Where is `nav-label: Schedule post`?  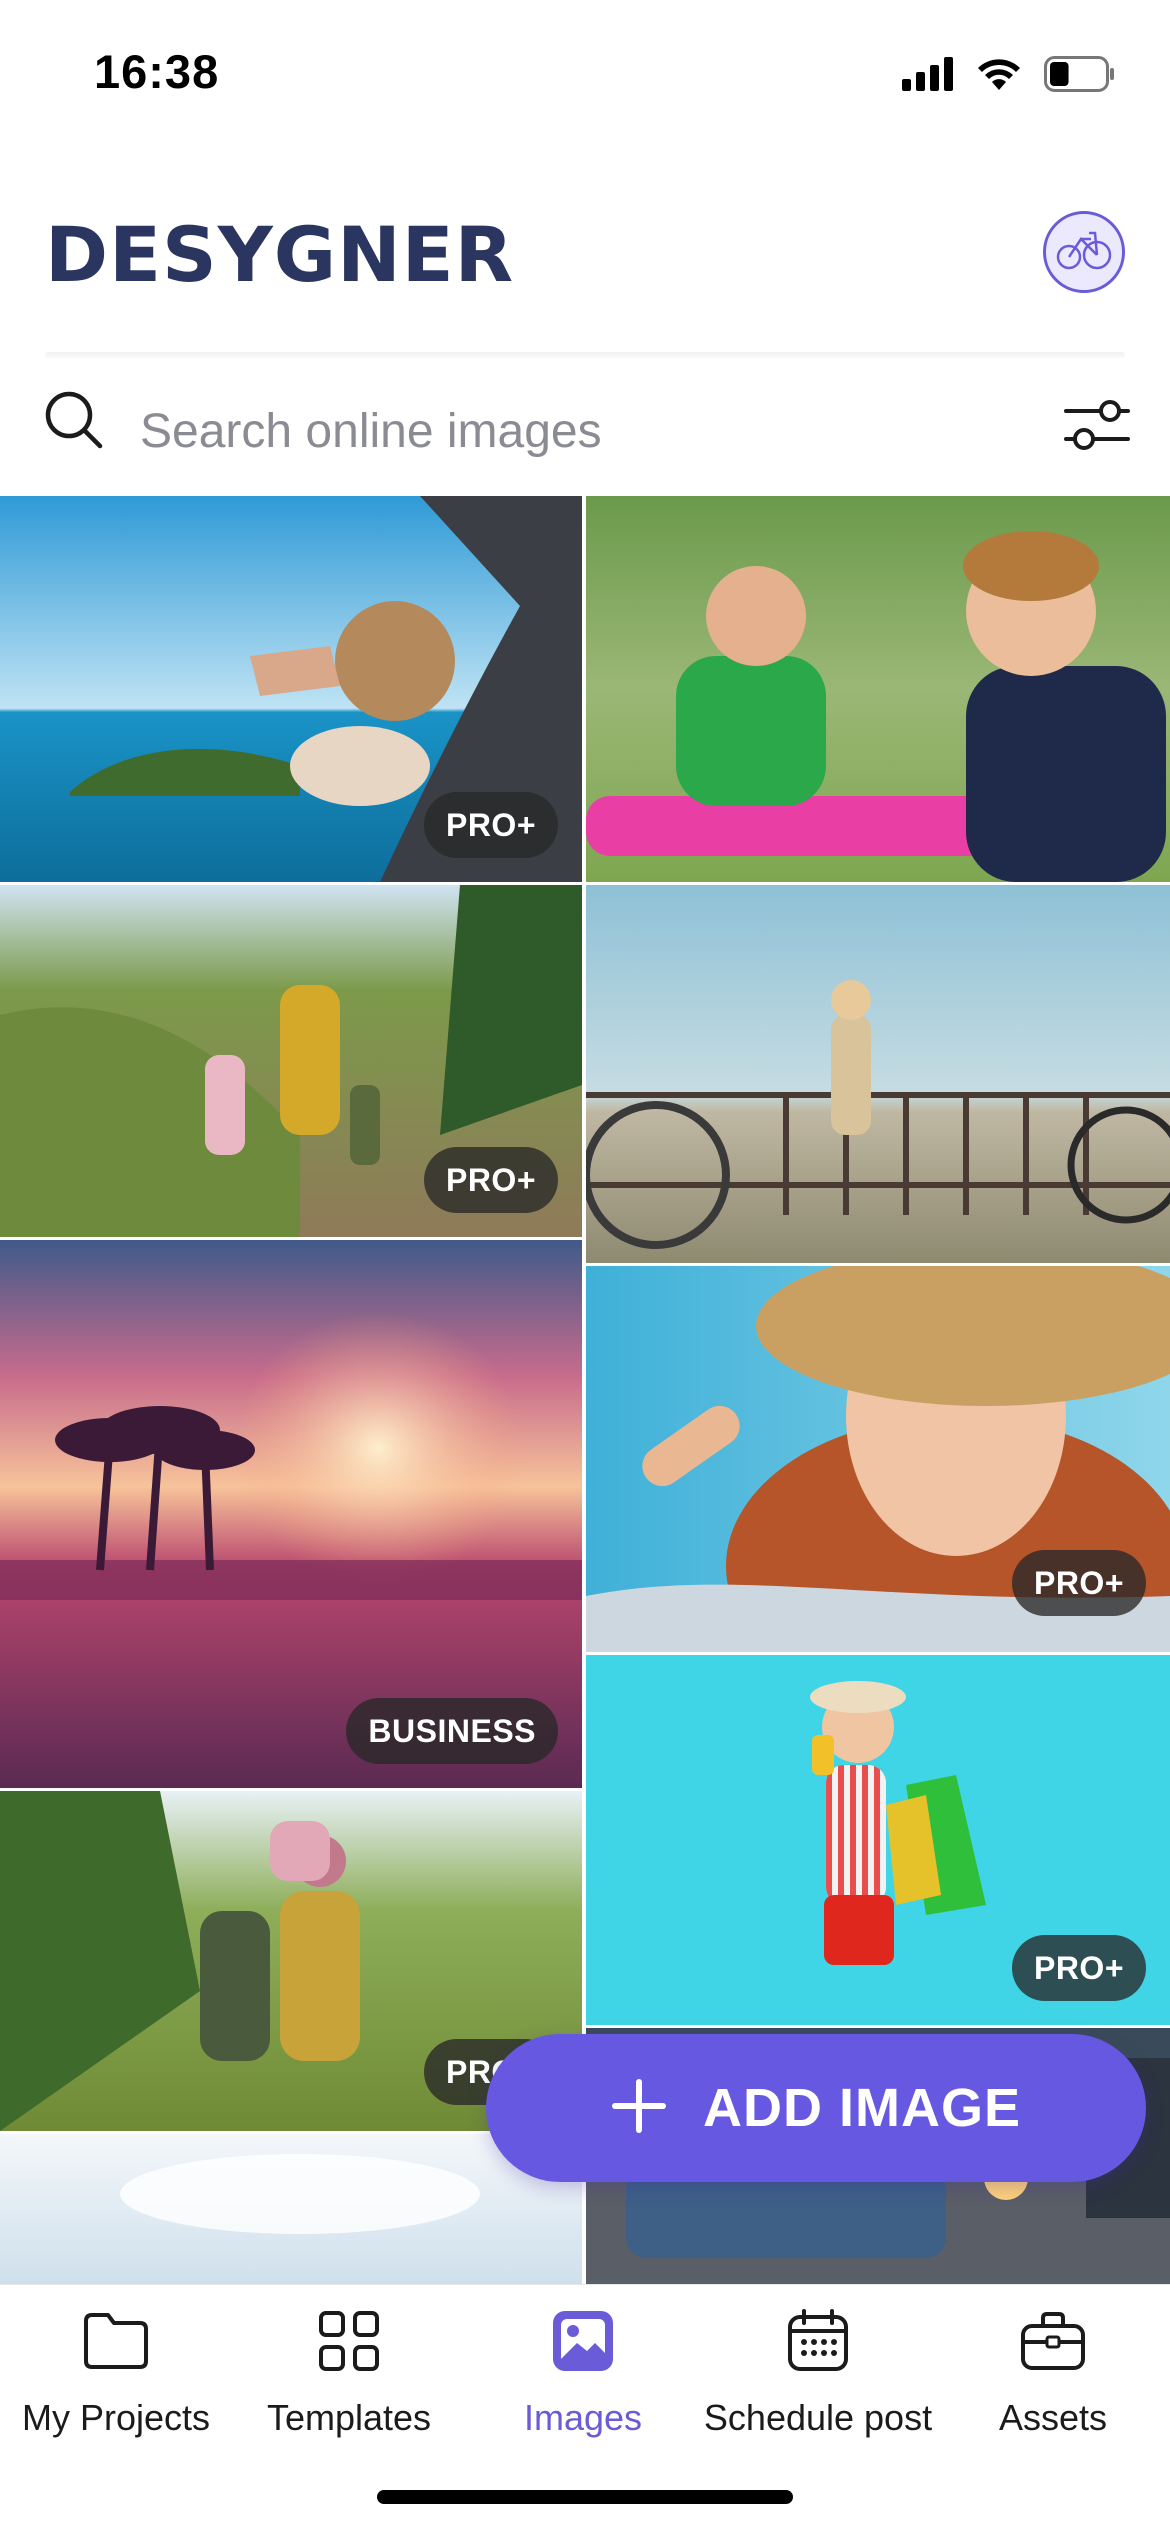
nav-label: Schedule post is located at coordinates (818, 2417).